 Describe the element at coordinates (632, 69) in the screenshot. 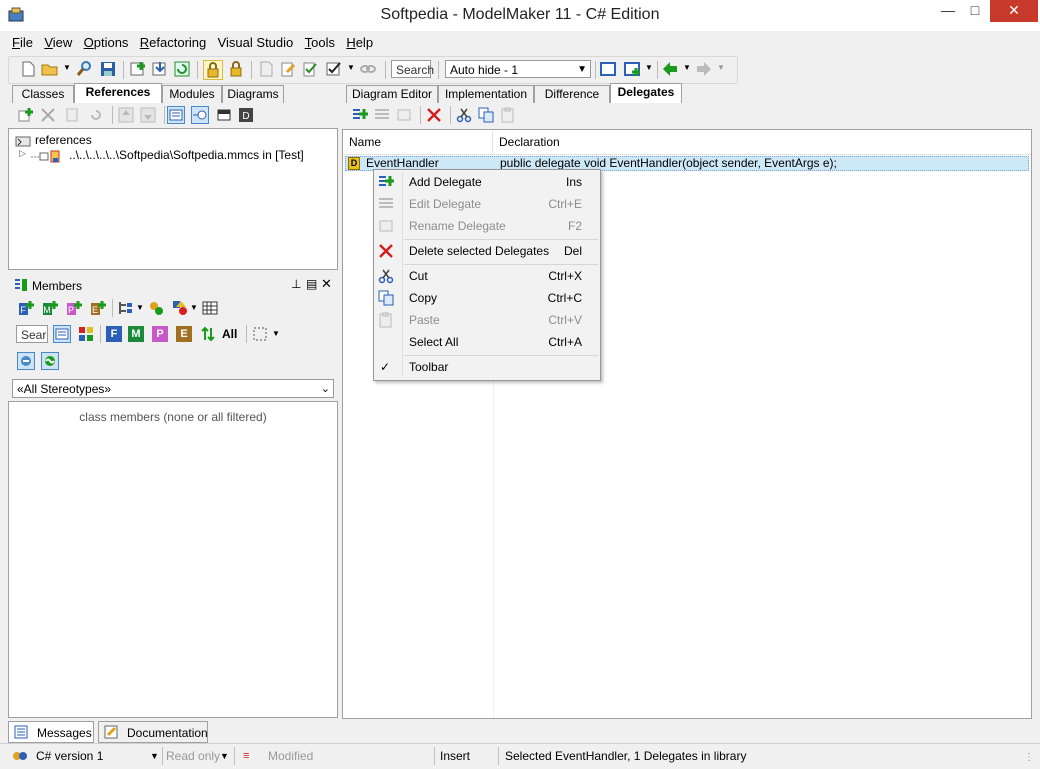

I see `new-window-icon` at that location.